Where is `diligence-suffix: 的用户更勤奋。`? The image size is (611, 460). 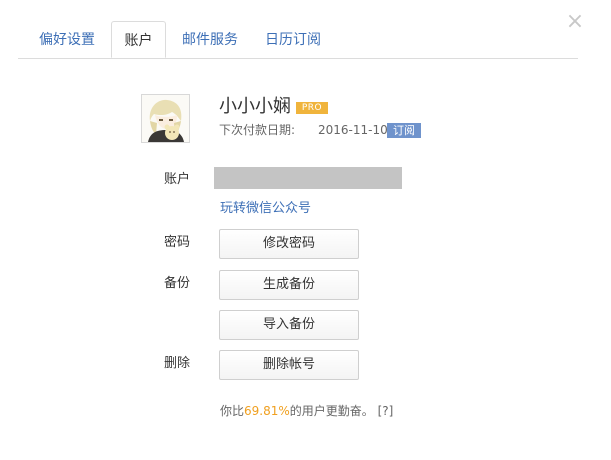 diligence-suffix: 的用户更勤奋。 is located at coordinates (331, 411).